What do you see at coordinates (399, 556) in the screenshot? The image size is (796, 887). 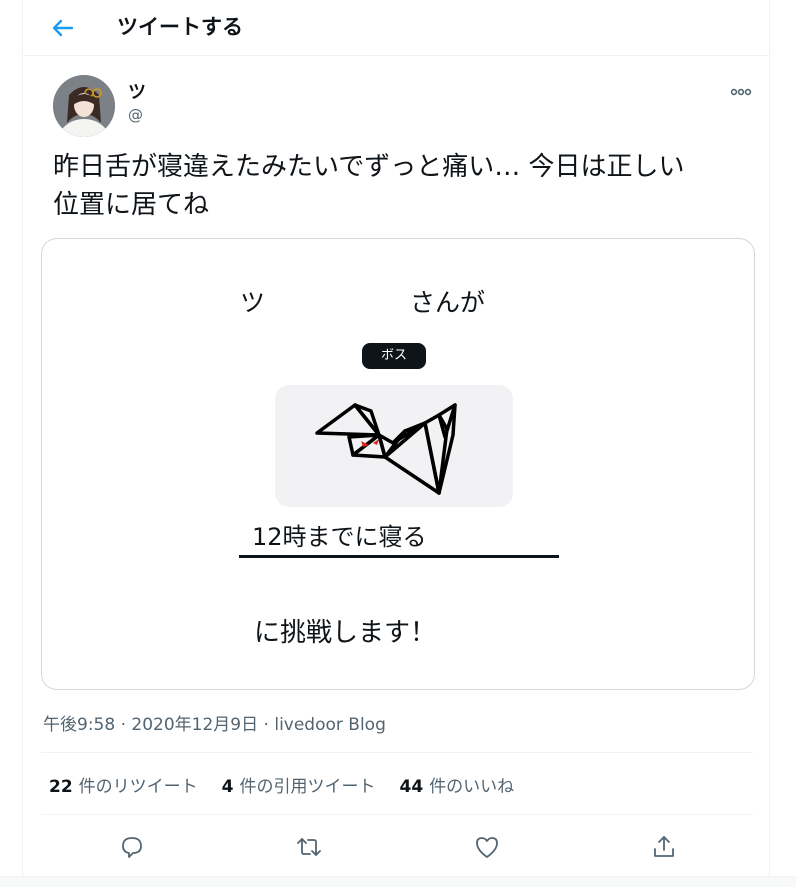 I see `goal-underline` at bounding box center [399, 556].